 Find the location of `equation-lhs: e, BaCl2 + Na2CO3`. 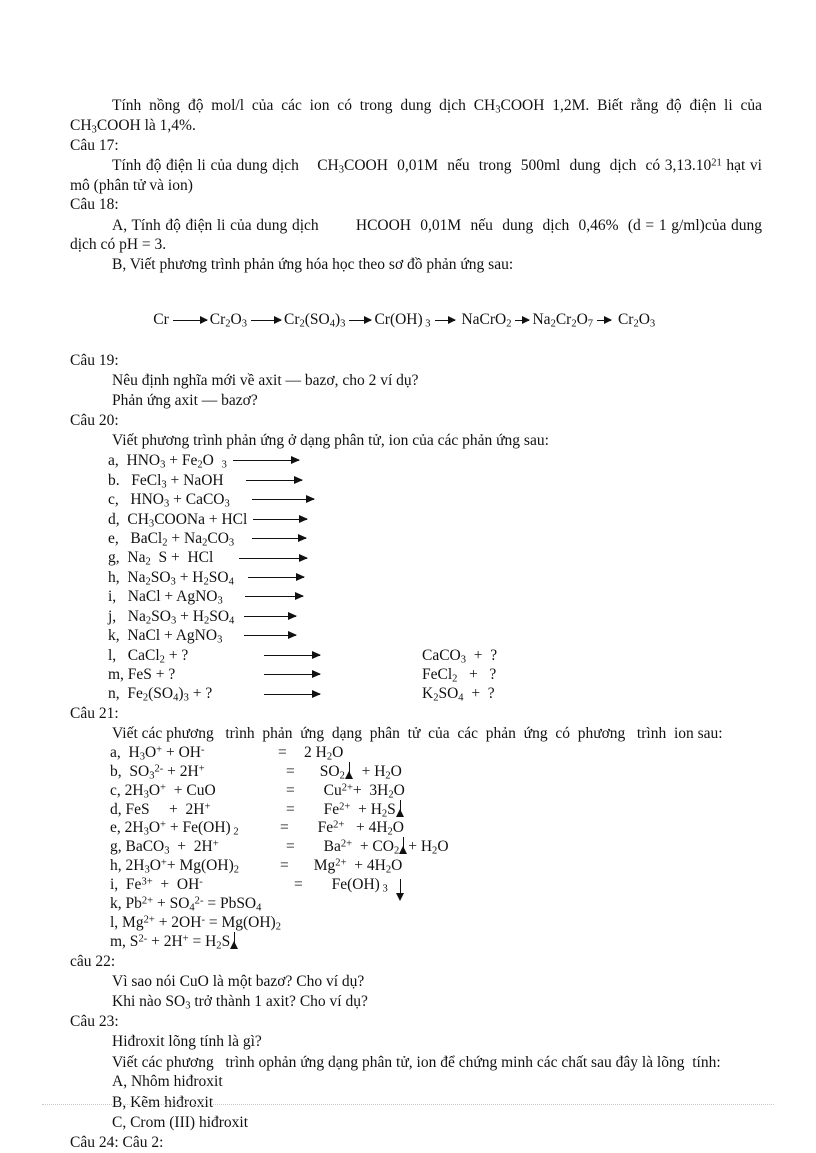

equation-lhs: e, BaCl2 + Na2CO3 is located at coordinates (171, 539).